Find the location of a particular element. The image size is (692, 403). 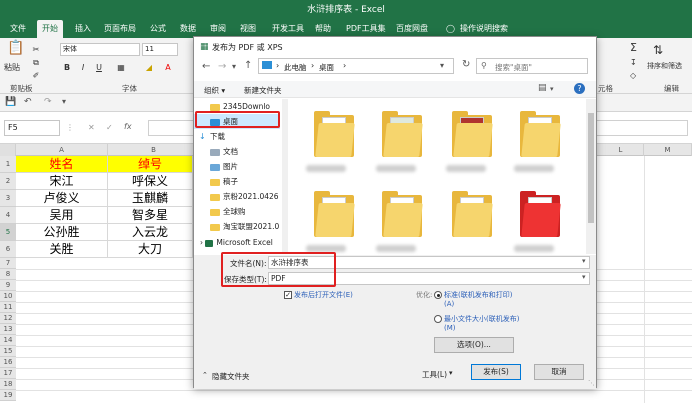

copy-icon: ⧉ is located at coordinates (36, 63).